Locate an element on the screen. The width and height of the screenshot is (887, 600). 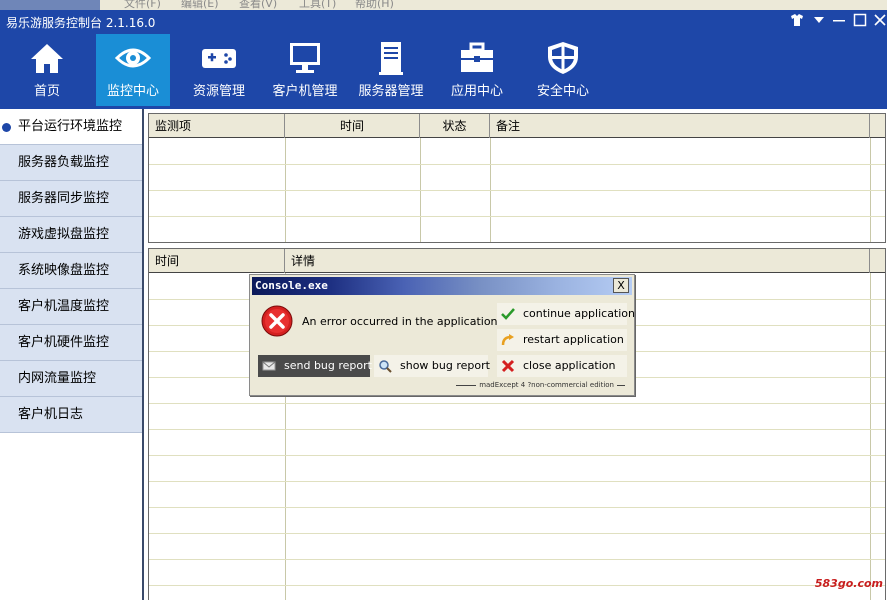
dropdown-icon is located at coordinates (819, 22).